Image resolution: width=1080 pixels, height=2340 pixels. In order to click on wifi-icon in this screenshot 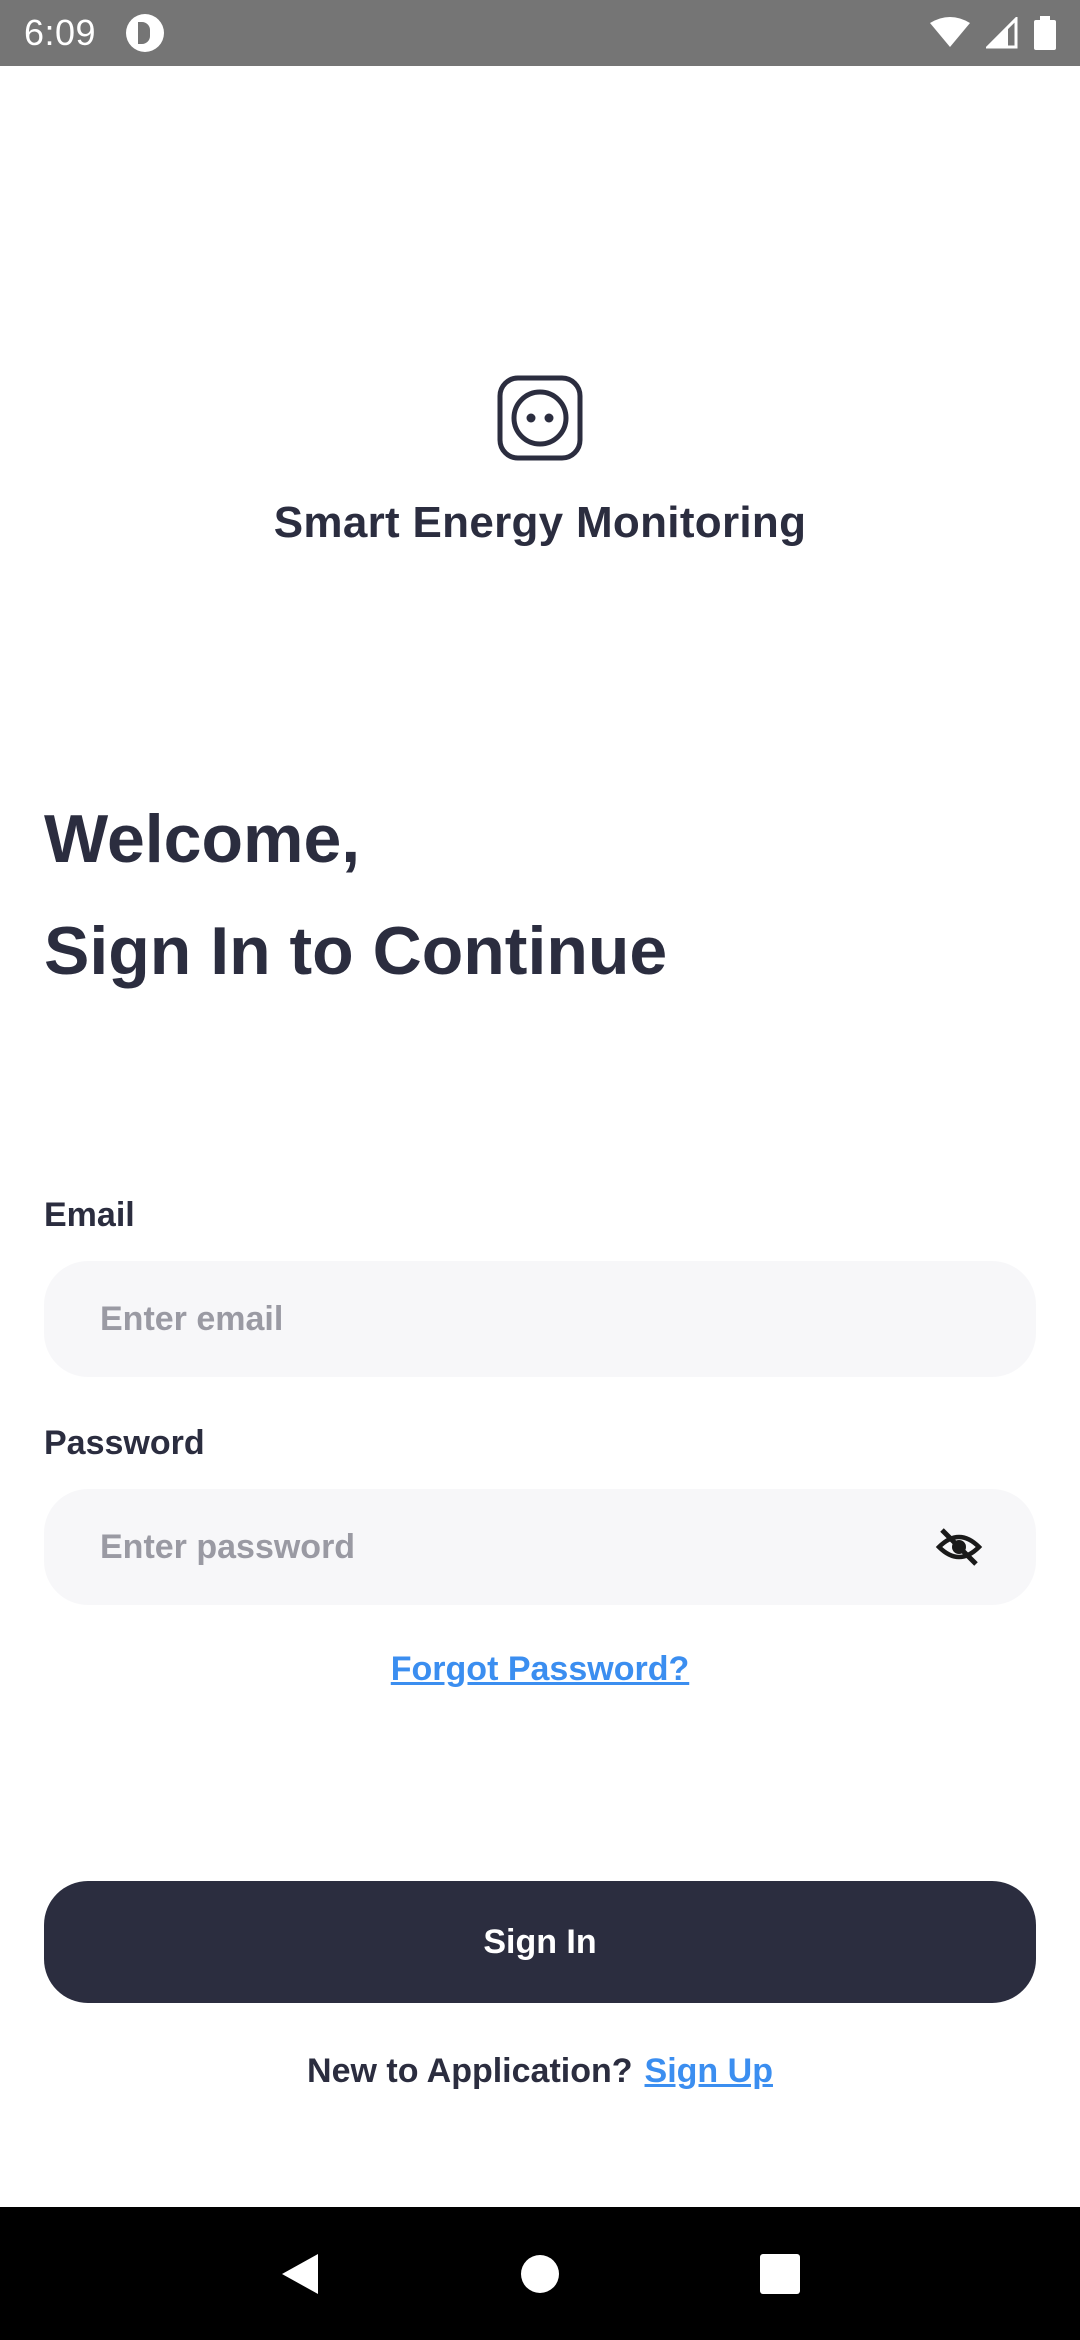, I will do `click(950, 32)`.